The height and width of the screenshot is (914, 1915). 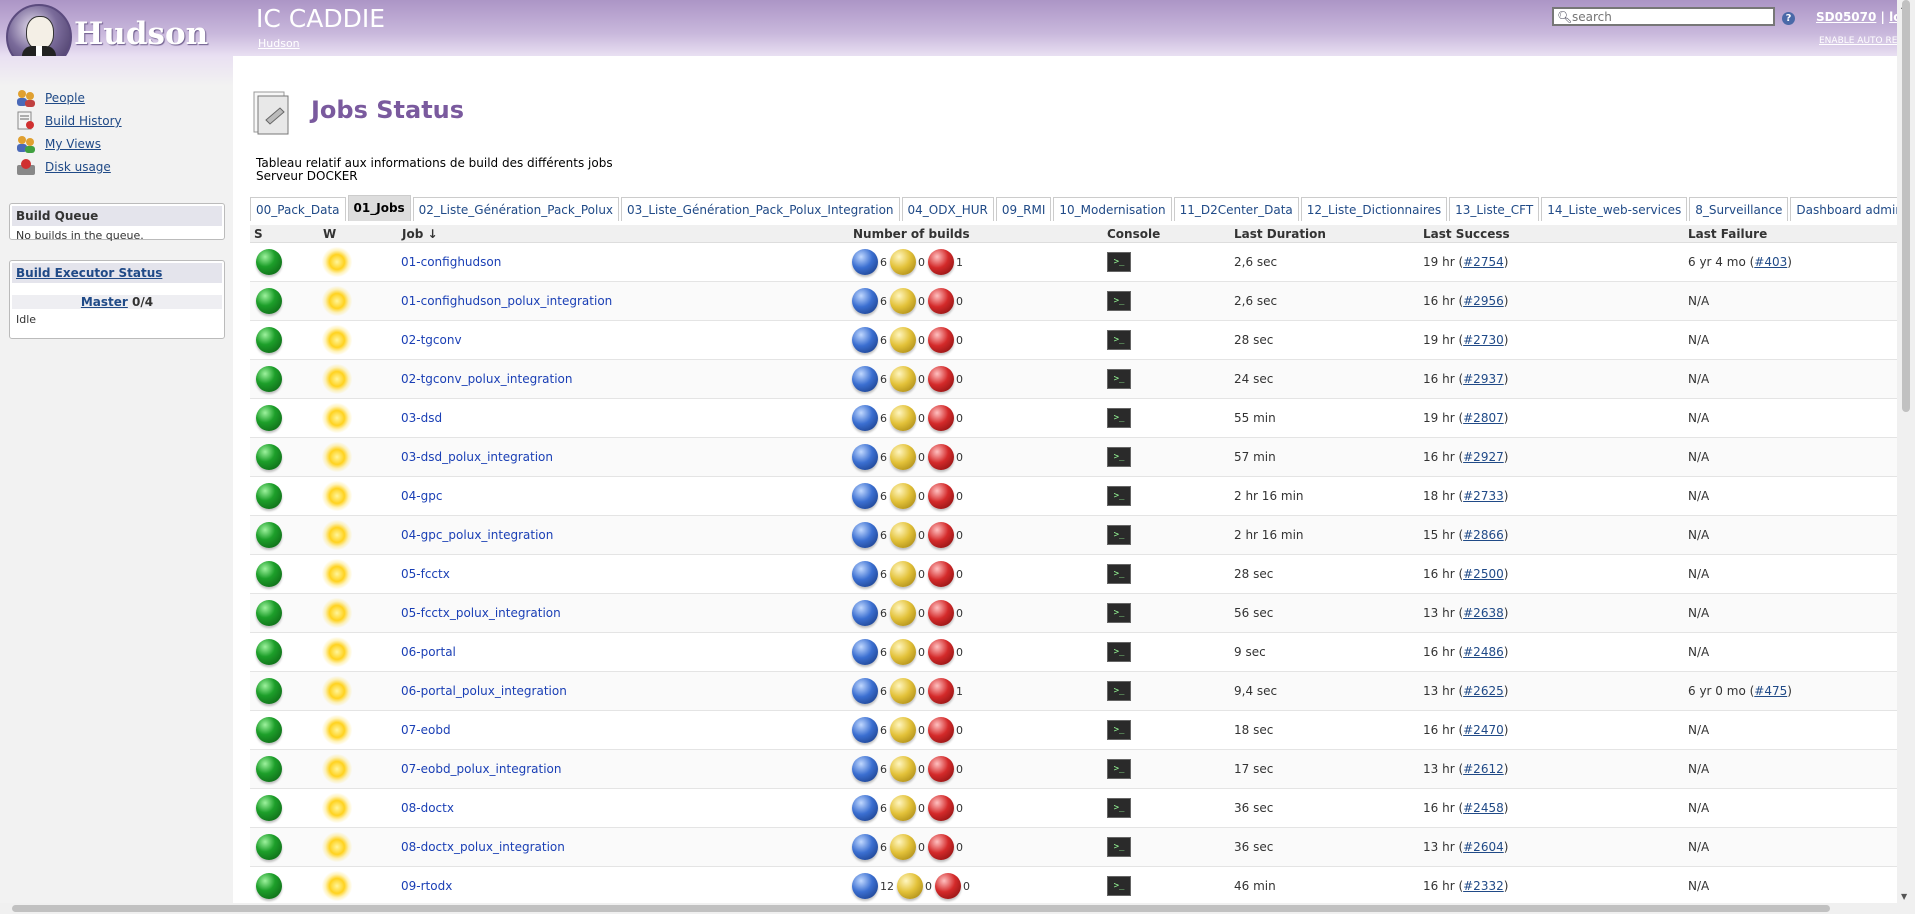 I want to click on column-header-status: S, so click(x=284, y=234).